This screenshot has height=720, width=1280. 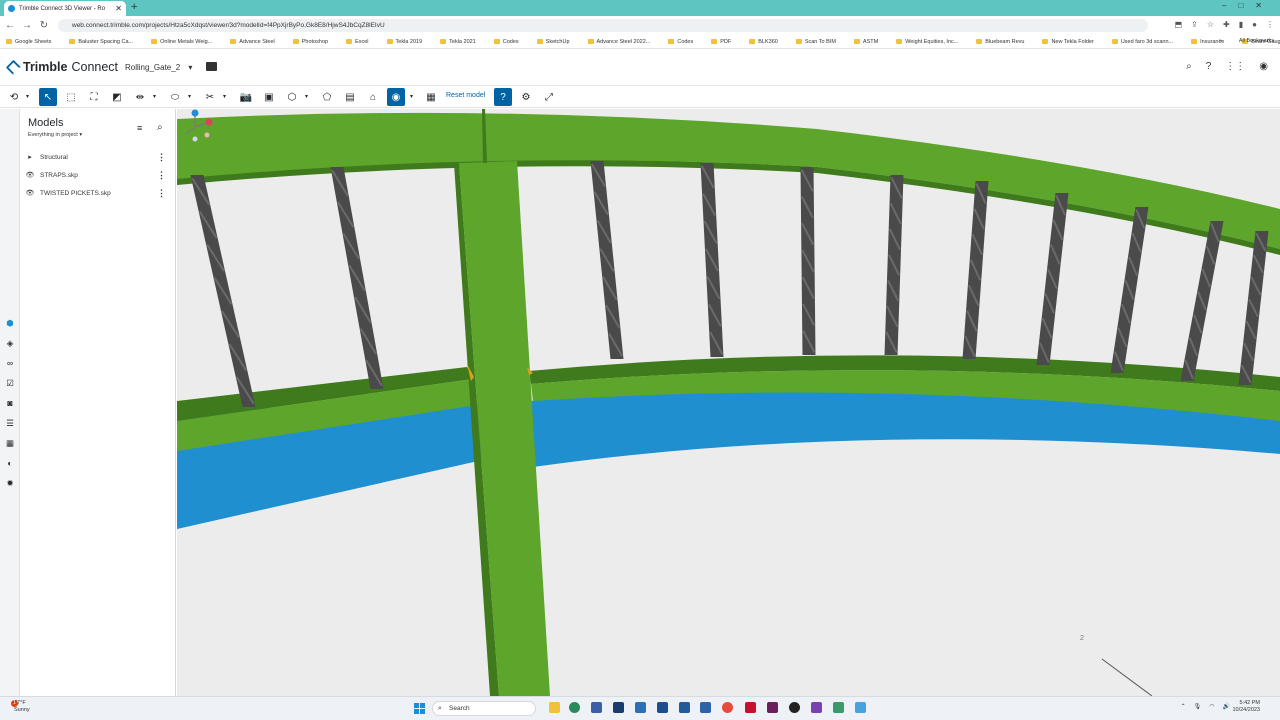 I want to click on user-avatar: ◉, so click(x=1263, y=66).